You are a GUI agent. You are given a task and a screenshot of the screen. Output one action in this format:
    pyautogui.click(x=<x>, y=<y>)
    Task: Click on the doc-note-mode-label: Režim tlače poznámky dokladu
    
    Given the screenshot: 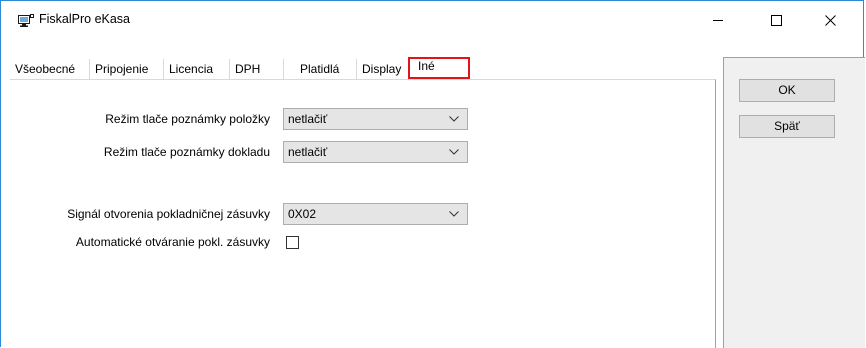 What is the action you would take?
    pyautogui.click(x=186, y=152)
    